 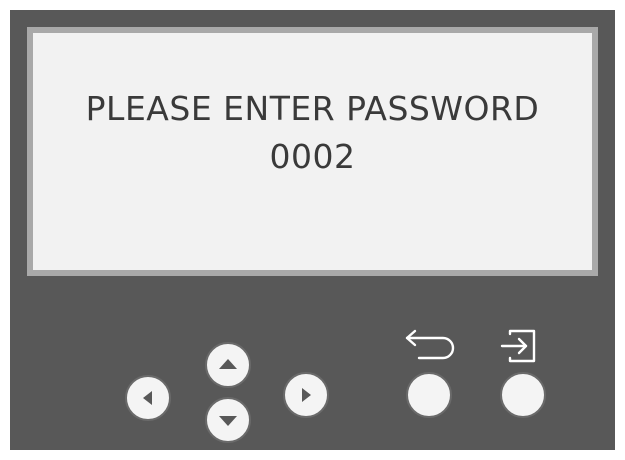 I want to click on right-button, so click(x=306, y=395).